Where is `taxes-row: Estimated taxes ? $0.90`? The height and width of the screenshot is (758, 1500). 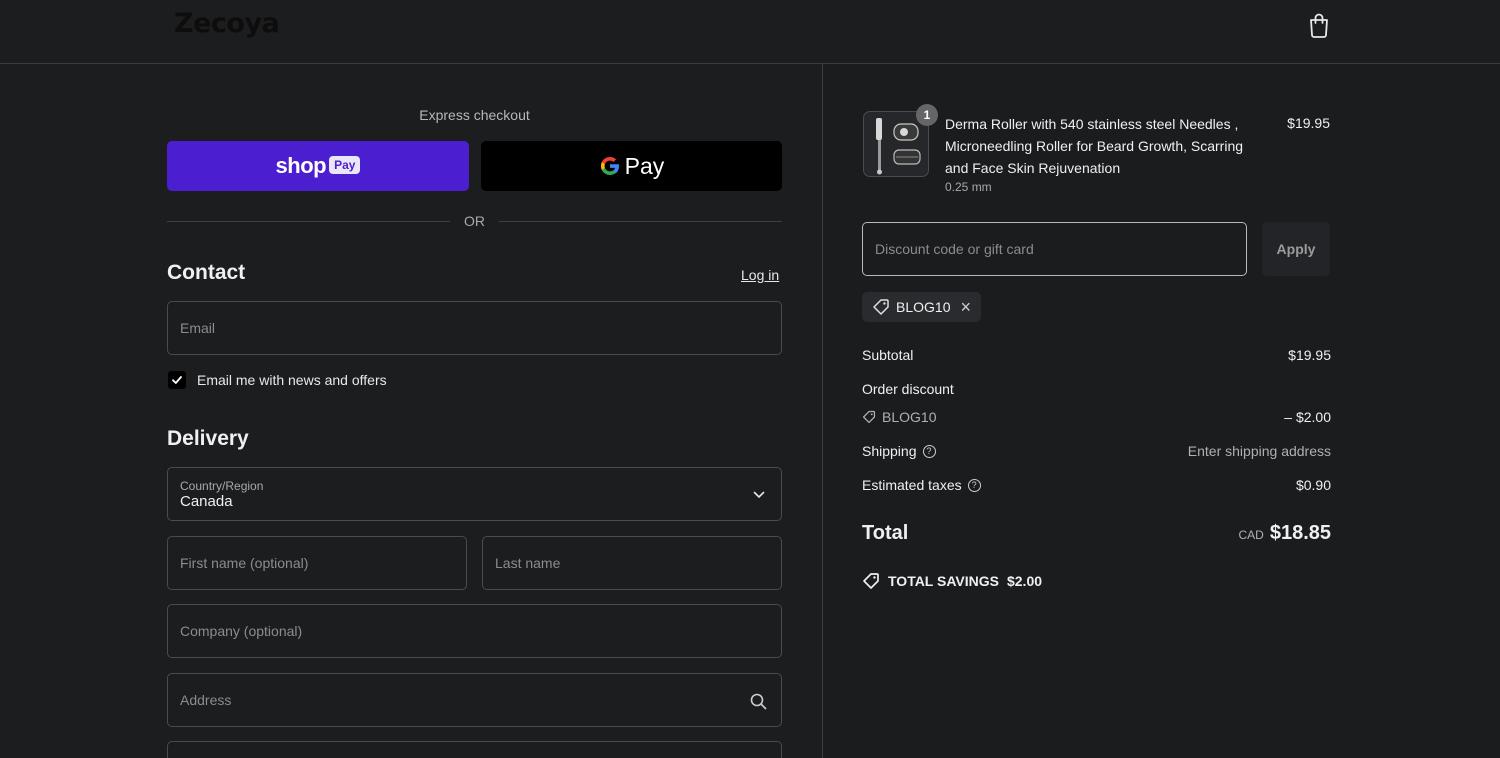 taxes-row: Estimated taxes ? $0.90 is located at coordinates (1096, 485).